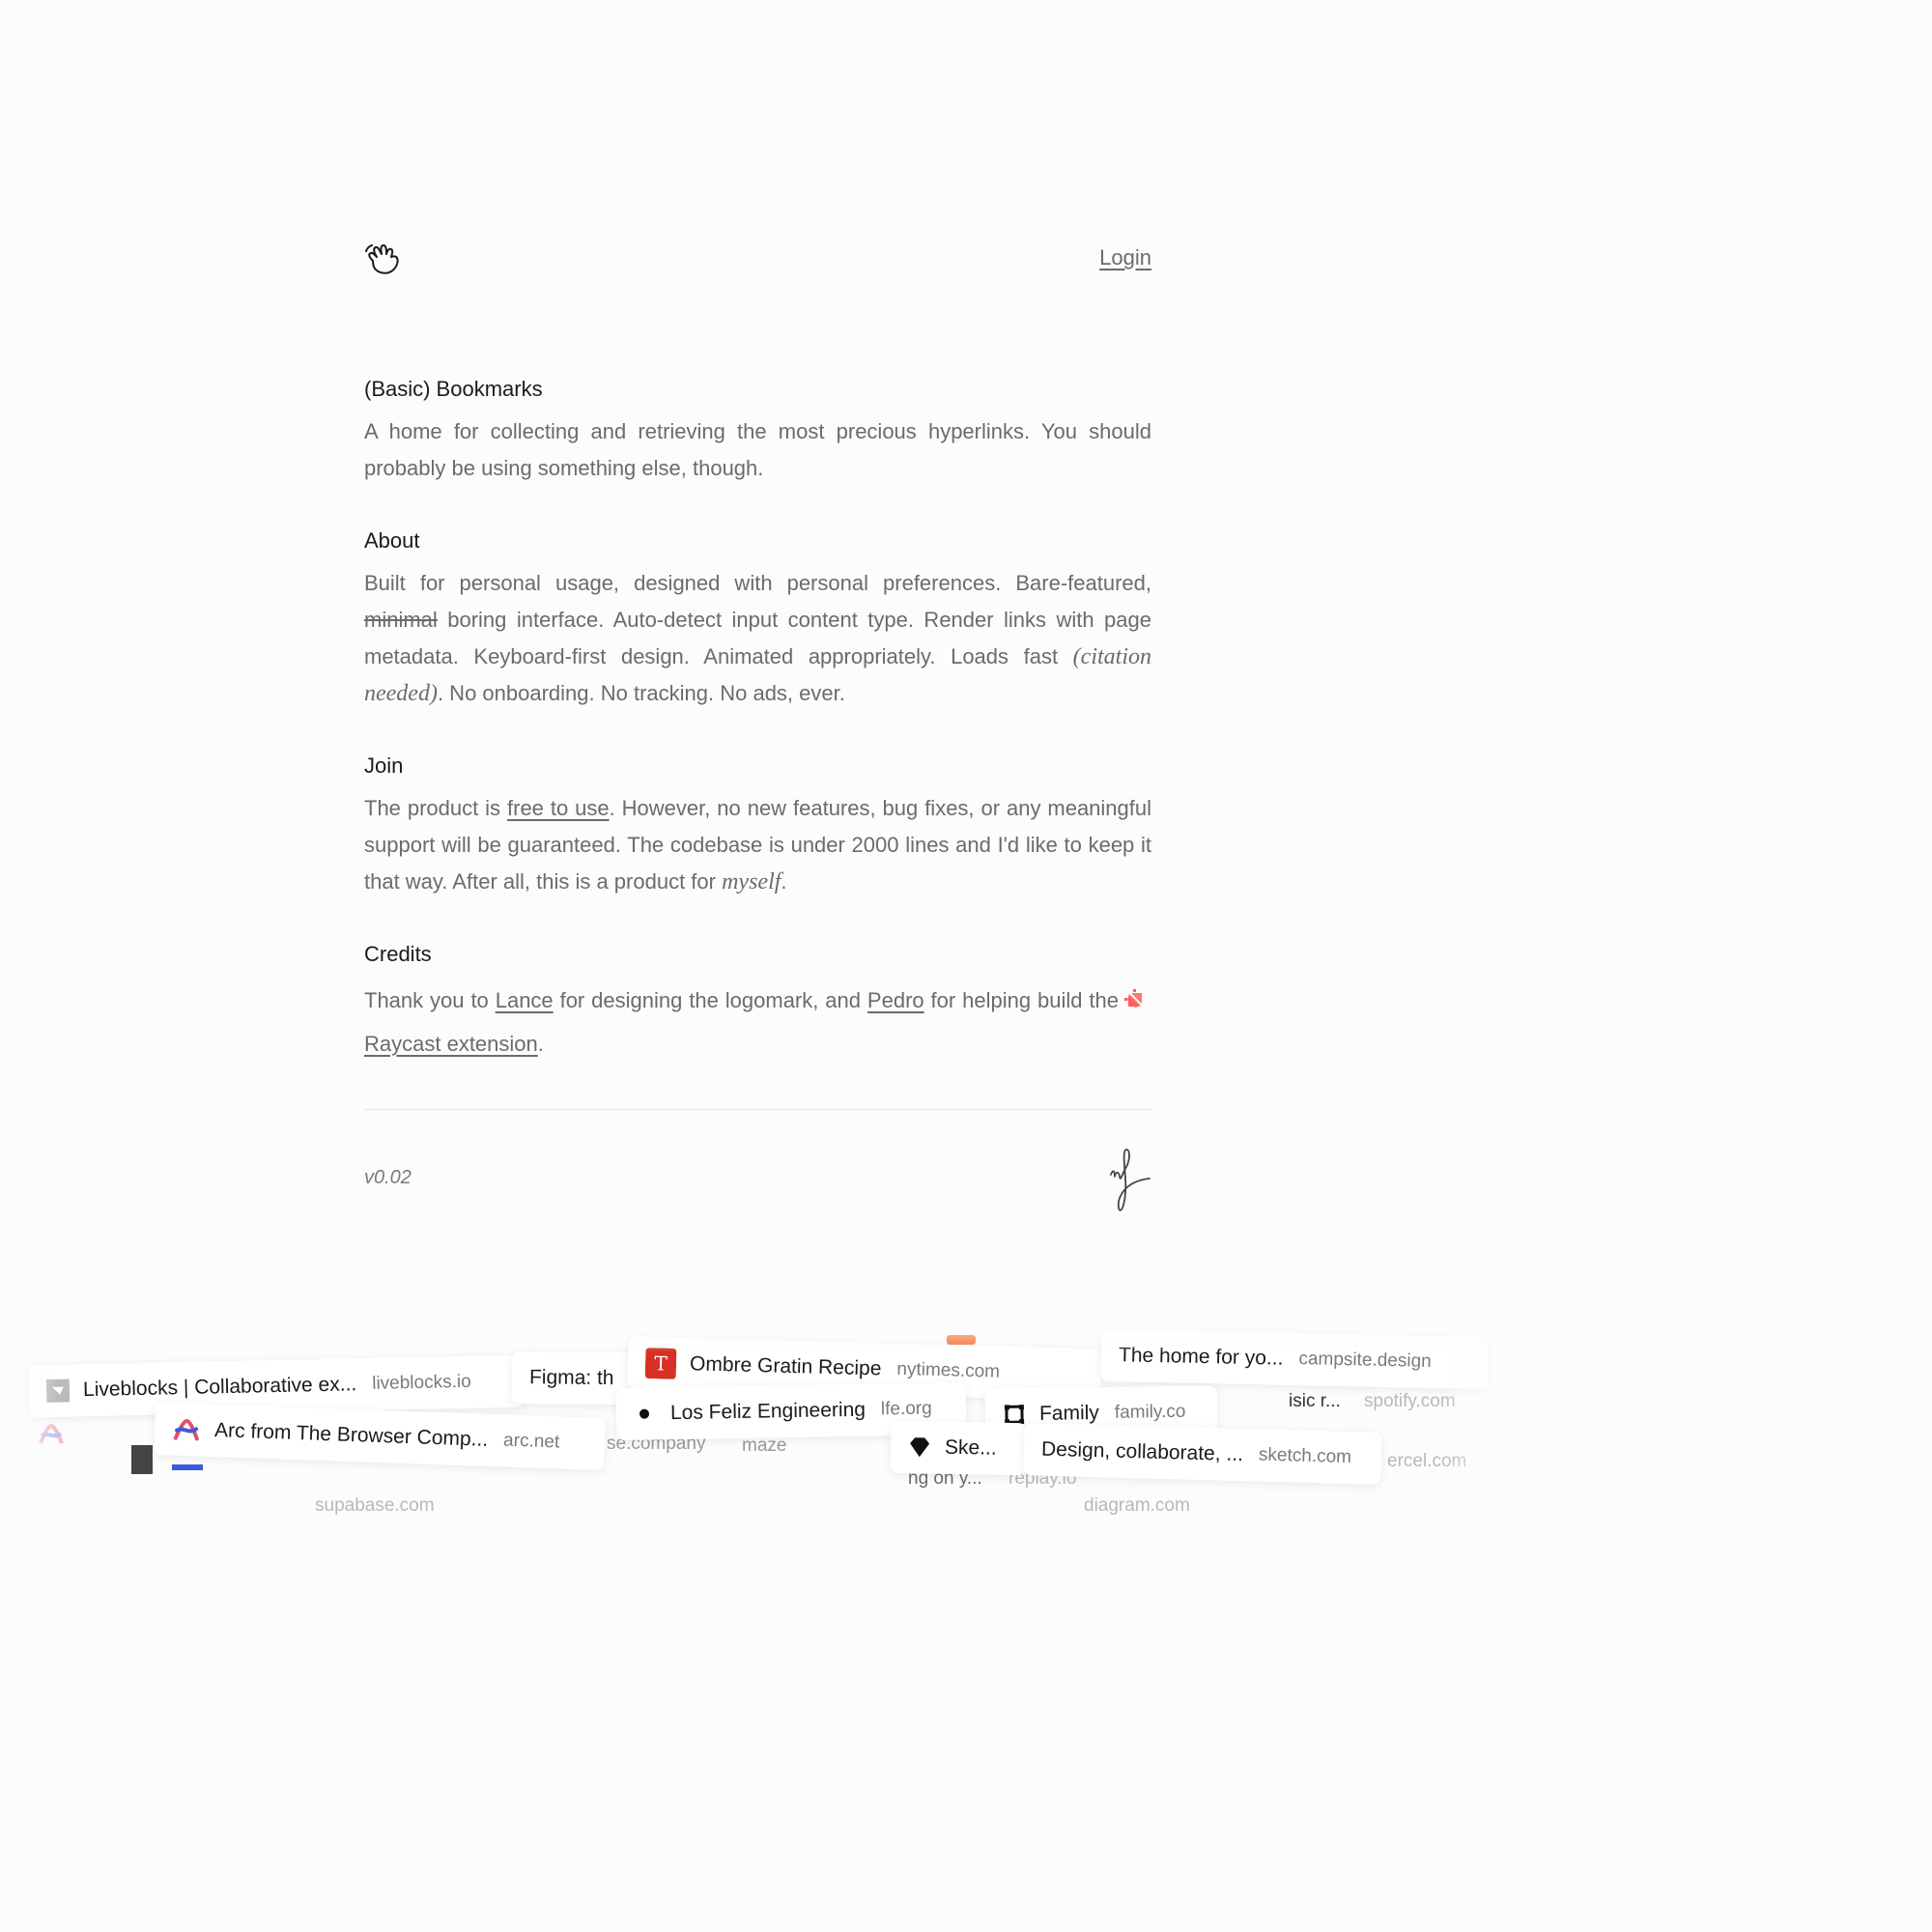 The height and width of the screenshot is (1932, 1932). I want to click on pedro-link: Pedro, so click(895, 1000).